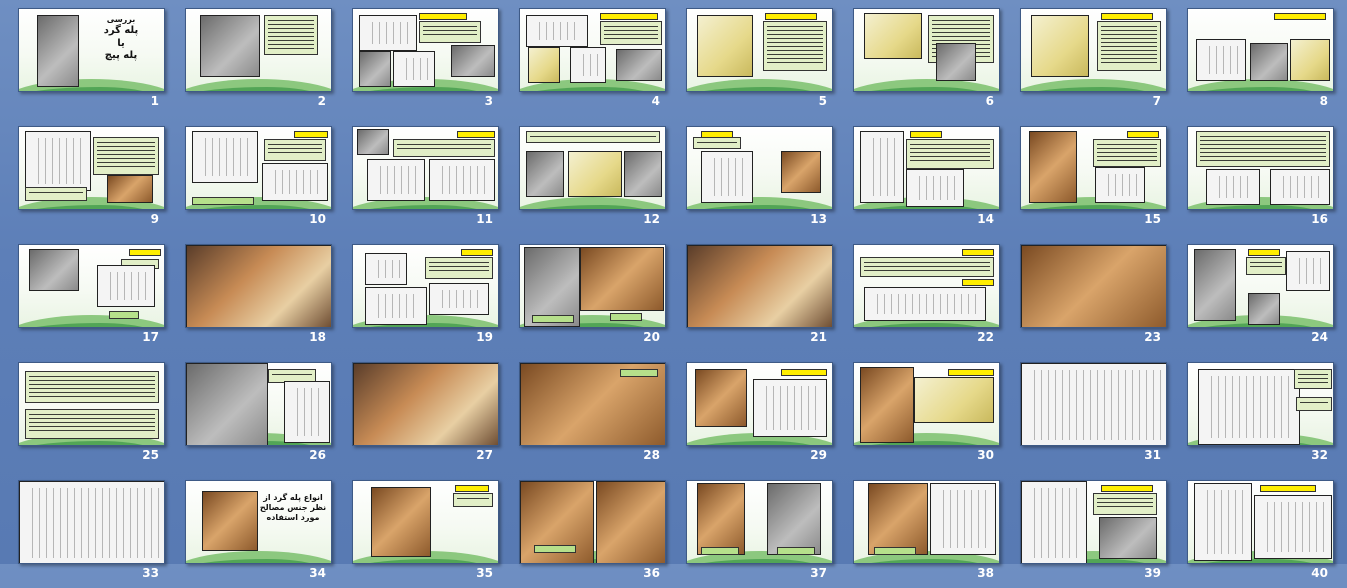  I want to click on slide-thumbnail: 20, so click(592, 298).